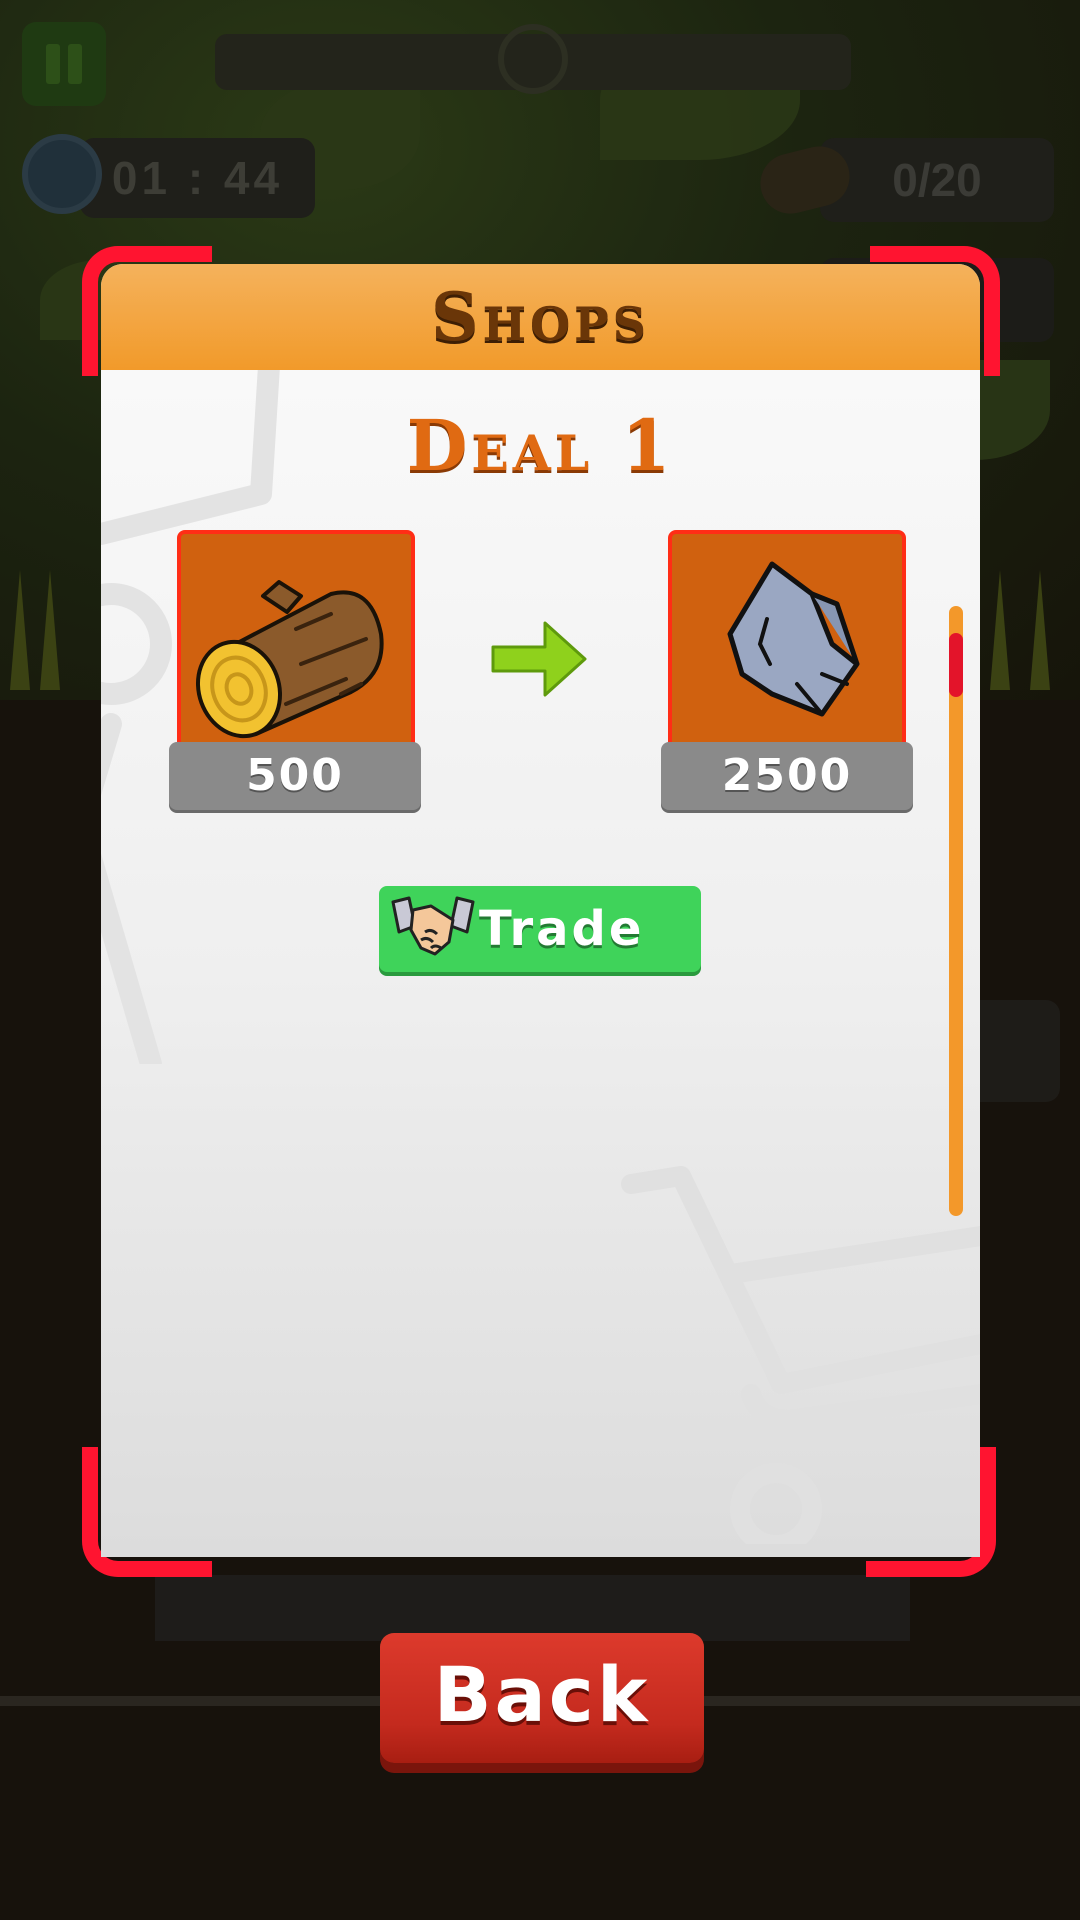 This screenshot has height=1920, width=1080. Describe the element at coordinates (64, 64) in the screenshot. I see `pause-button` at that location.